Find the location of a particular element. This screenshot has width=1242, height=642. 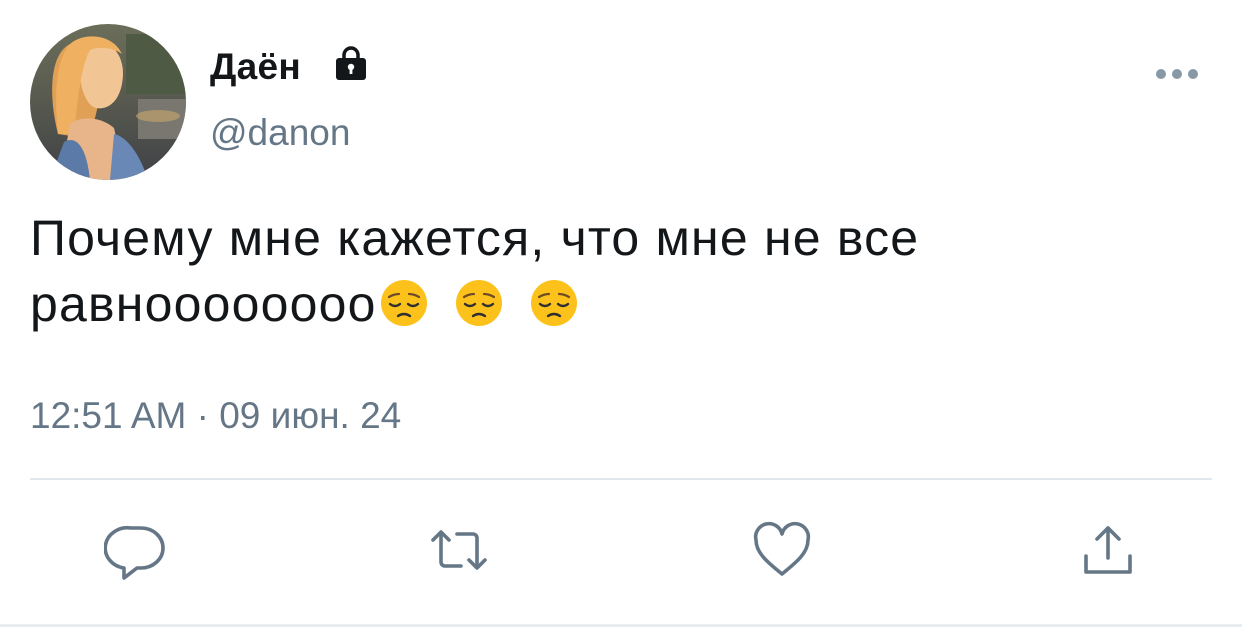

display-name: Даён is located at coordinates (255, 67).